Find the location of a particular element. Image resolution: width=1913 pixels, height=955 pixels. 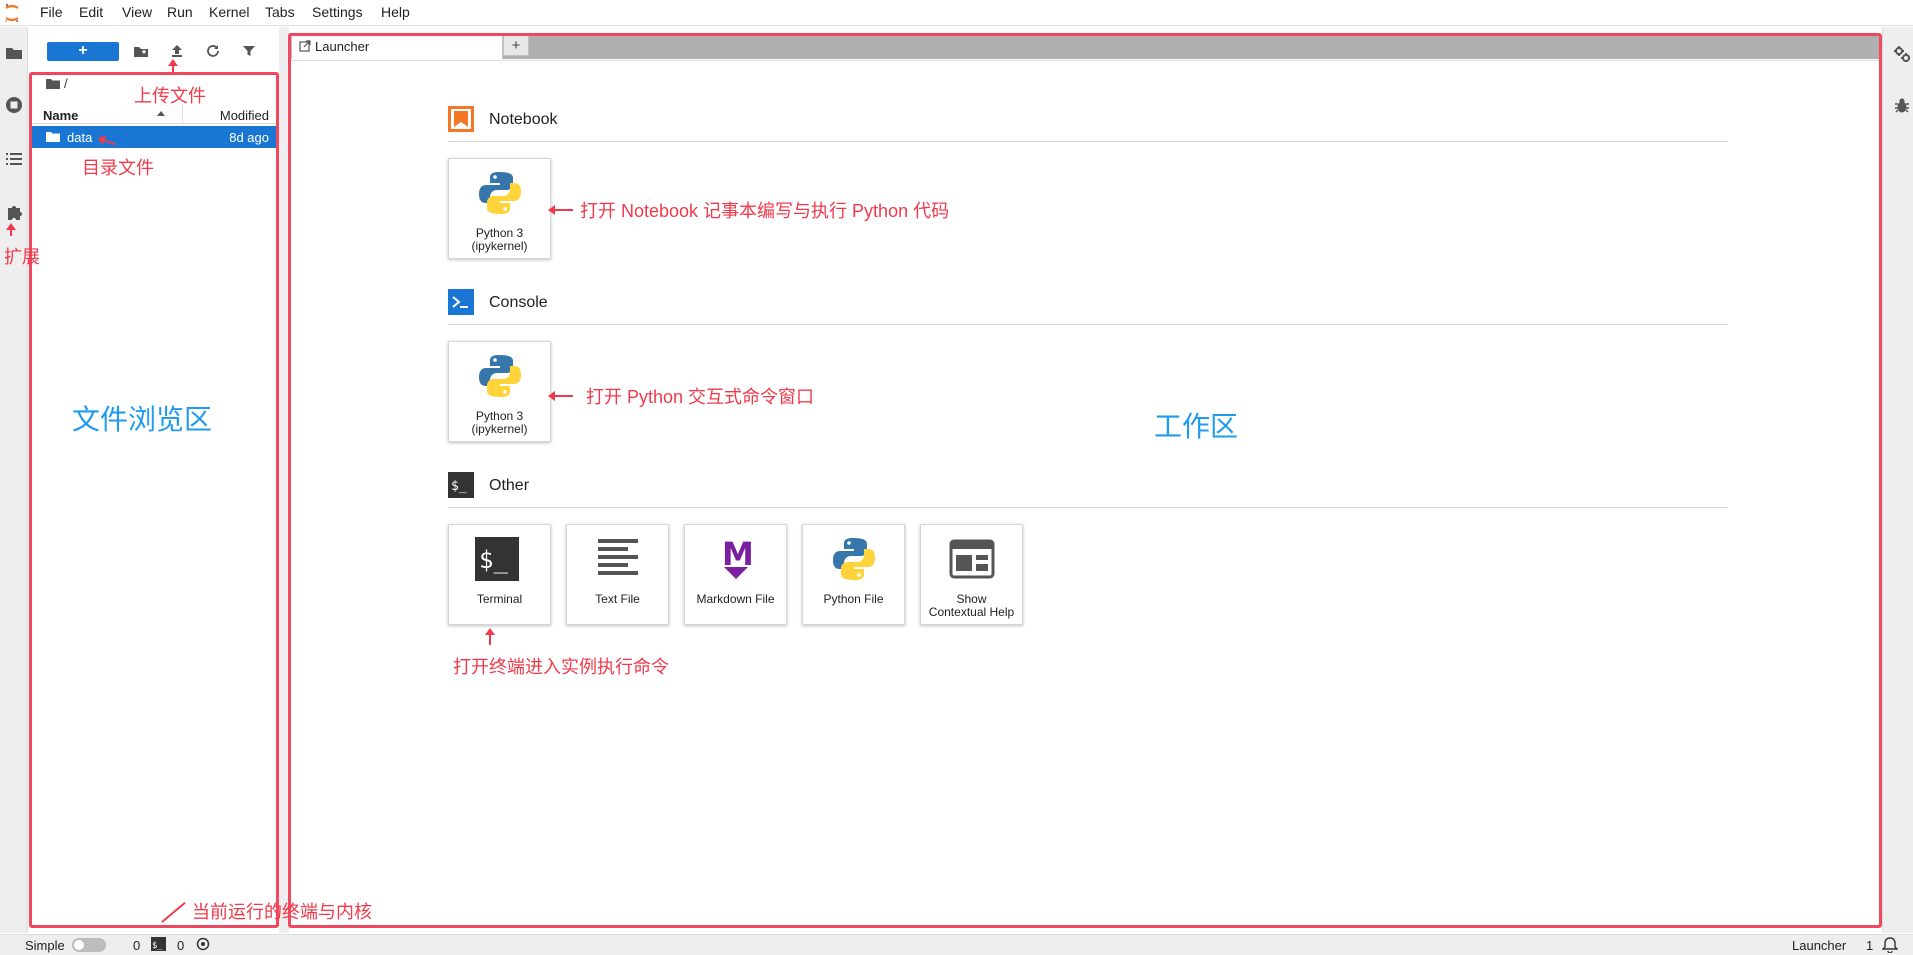

annotation-workspace-area: 工作区 is located at coordinates (1196, 426).